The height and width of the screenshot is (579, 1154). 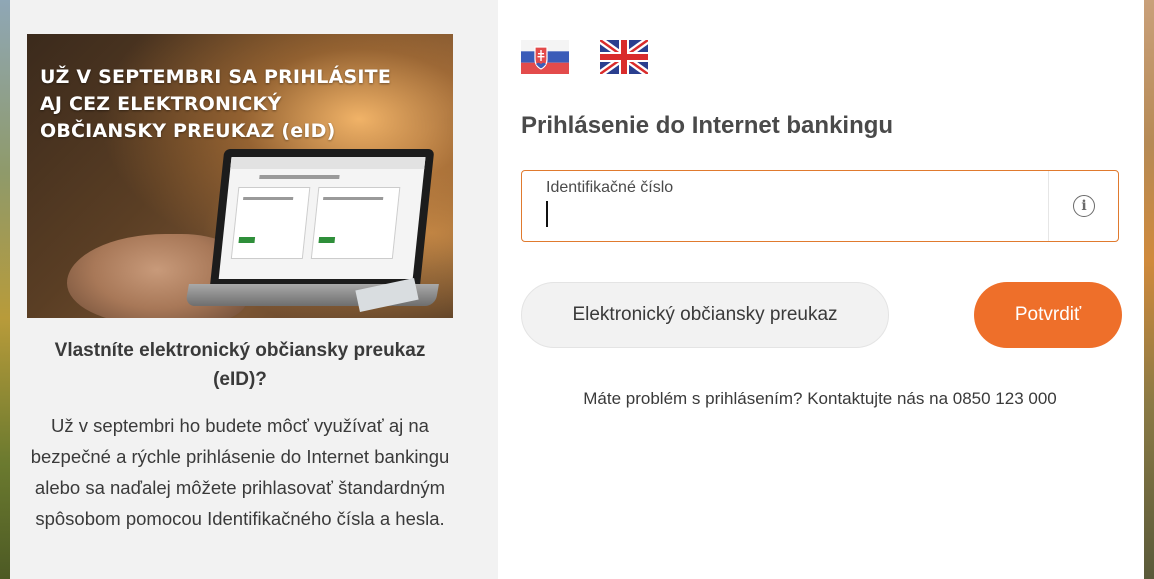 I want to click on slovak-flag-icon, so click(x=545, y=57).